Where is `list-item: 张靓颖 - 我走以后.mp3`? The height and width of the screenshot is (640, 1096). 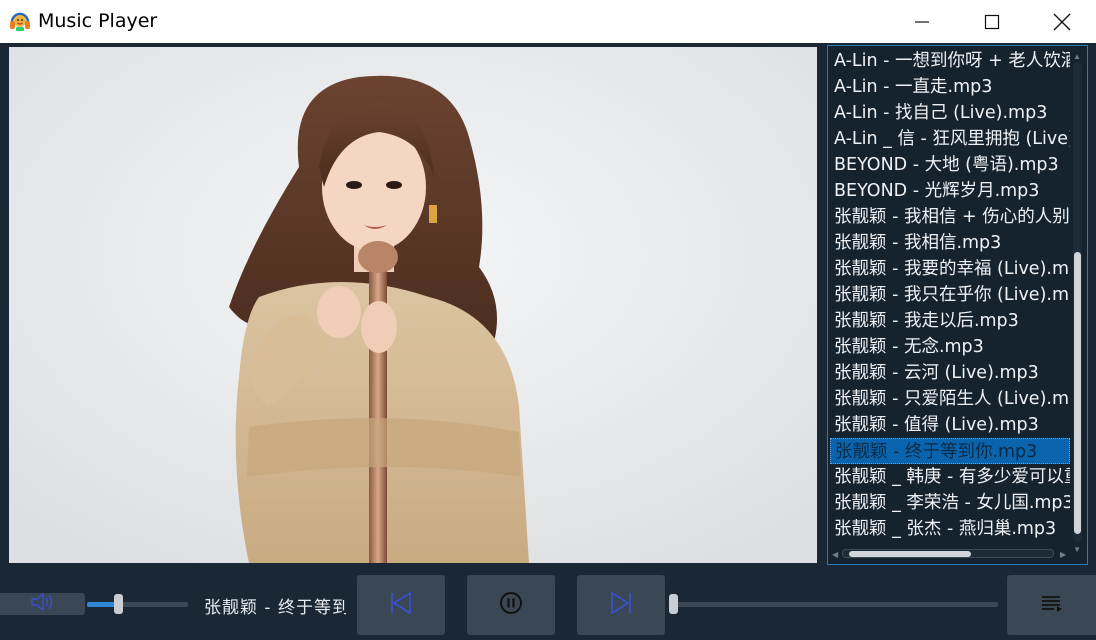
list-item: 张靓颖 - 我走以后.mp3 is located at coordinates (950, 321).